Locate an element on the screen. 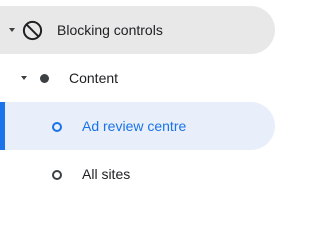  nav-item-label: Blocking controls is located at coordinates (110, 30).